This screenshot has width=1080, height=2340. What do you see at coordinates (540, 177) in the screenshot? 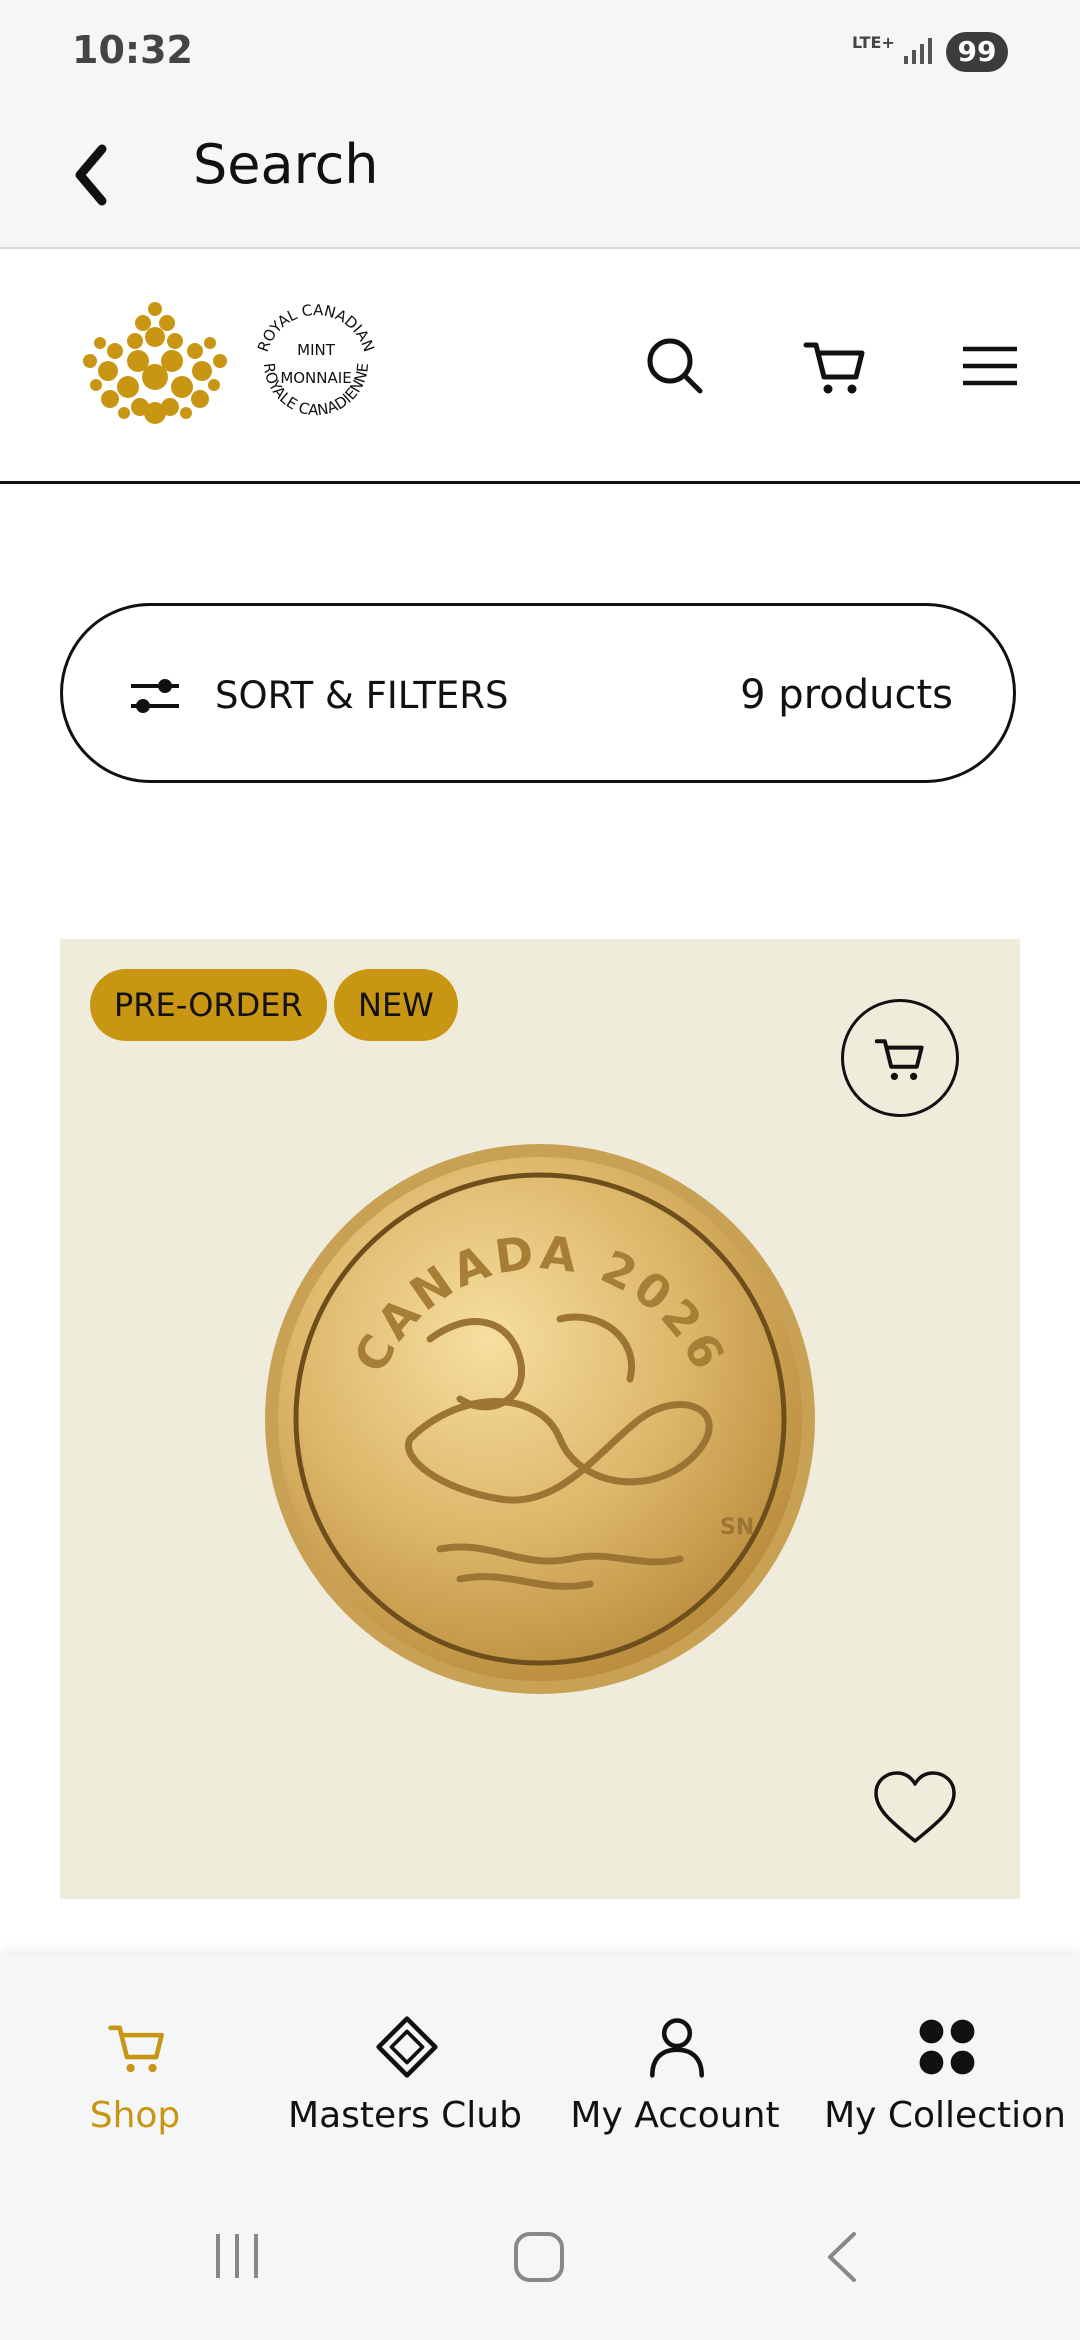
I see `app-bar: Search` at bounding box center [540, 177].